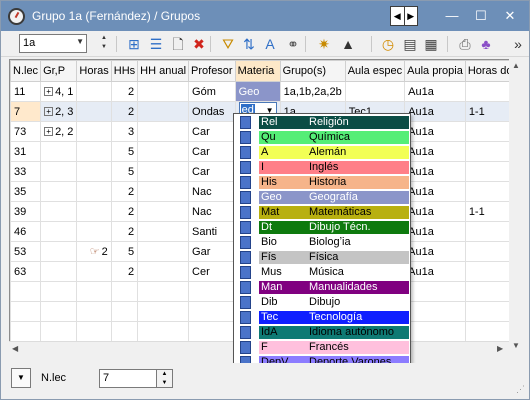  I want to click on column-header: Aula propia, so click(435, 71).